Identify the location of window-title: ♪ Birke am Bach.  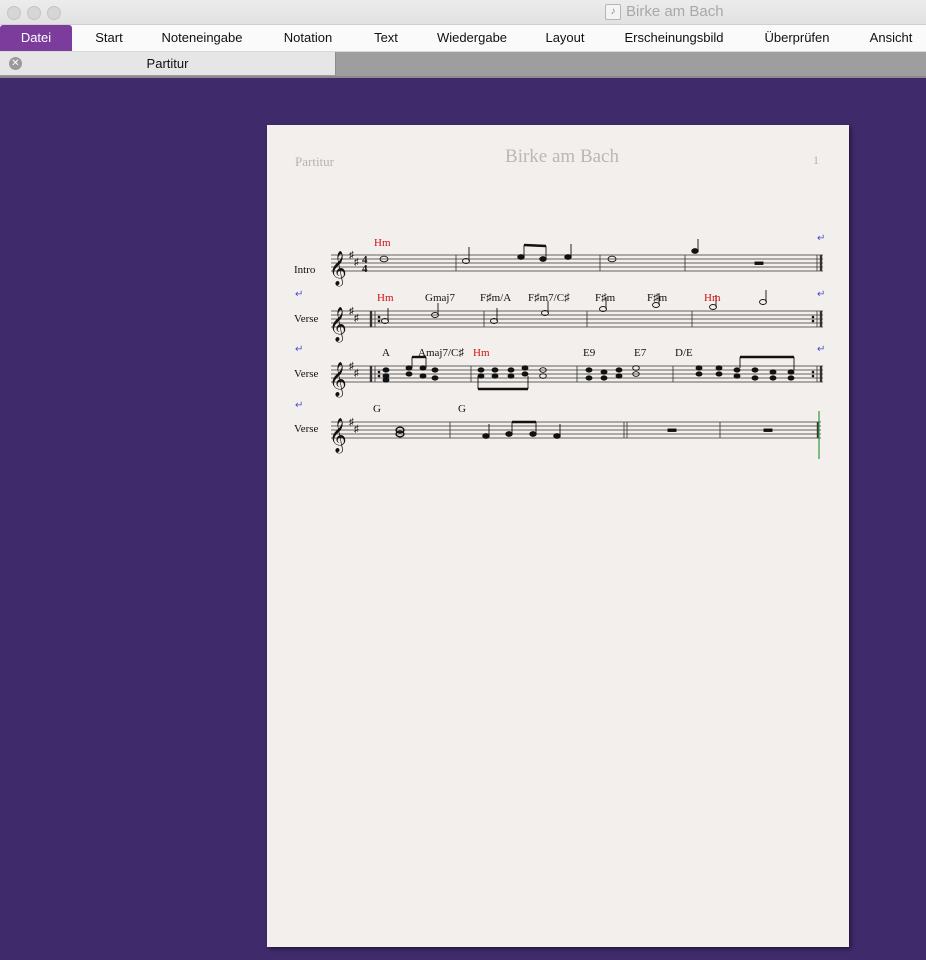
(664, 11).